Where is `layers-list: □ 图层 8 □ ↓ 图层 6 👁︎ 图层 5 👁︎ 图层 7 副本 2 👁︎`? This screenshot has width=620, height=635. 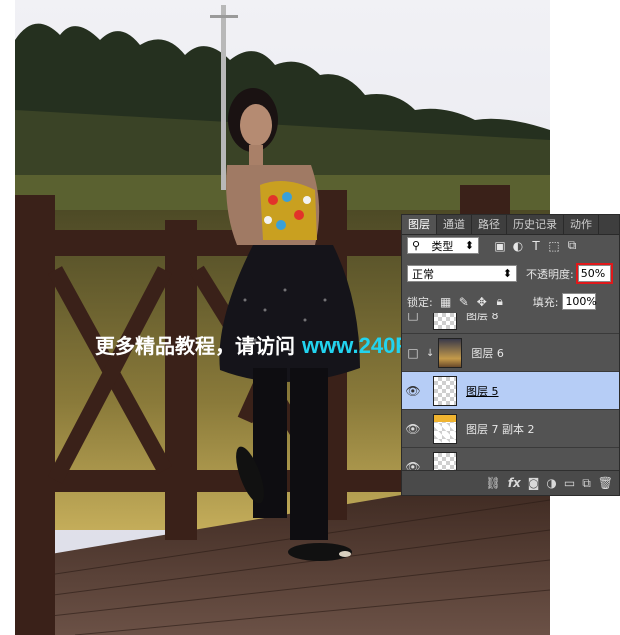 layers-list: □ 图层 8 □ ↓ 图层 6 👁︎ 图层 5 👁︎ 图层 7 副本 2 👁︎ is located at coordinates (510, 392).